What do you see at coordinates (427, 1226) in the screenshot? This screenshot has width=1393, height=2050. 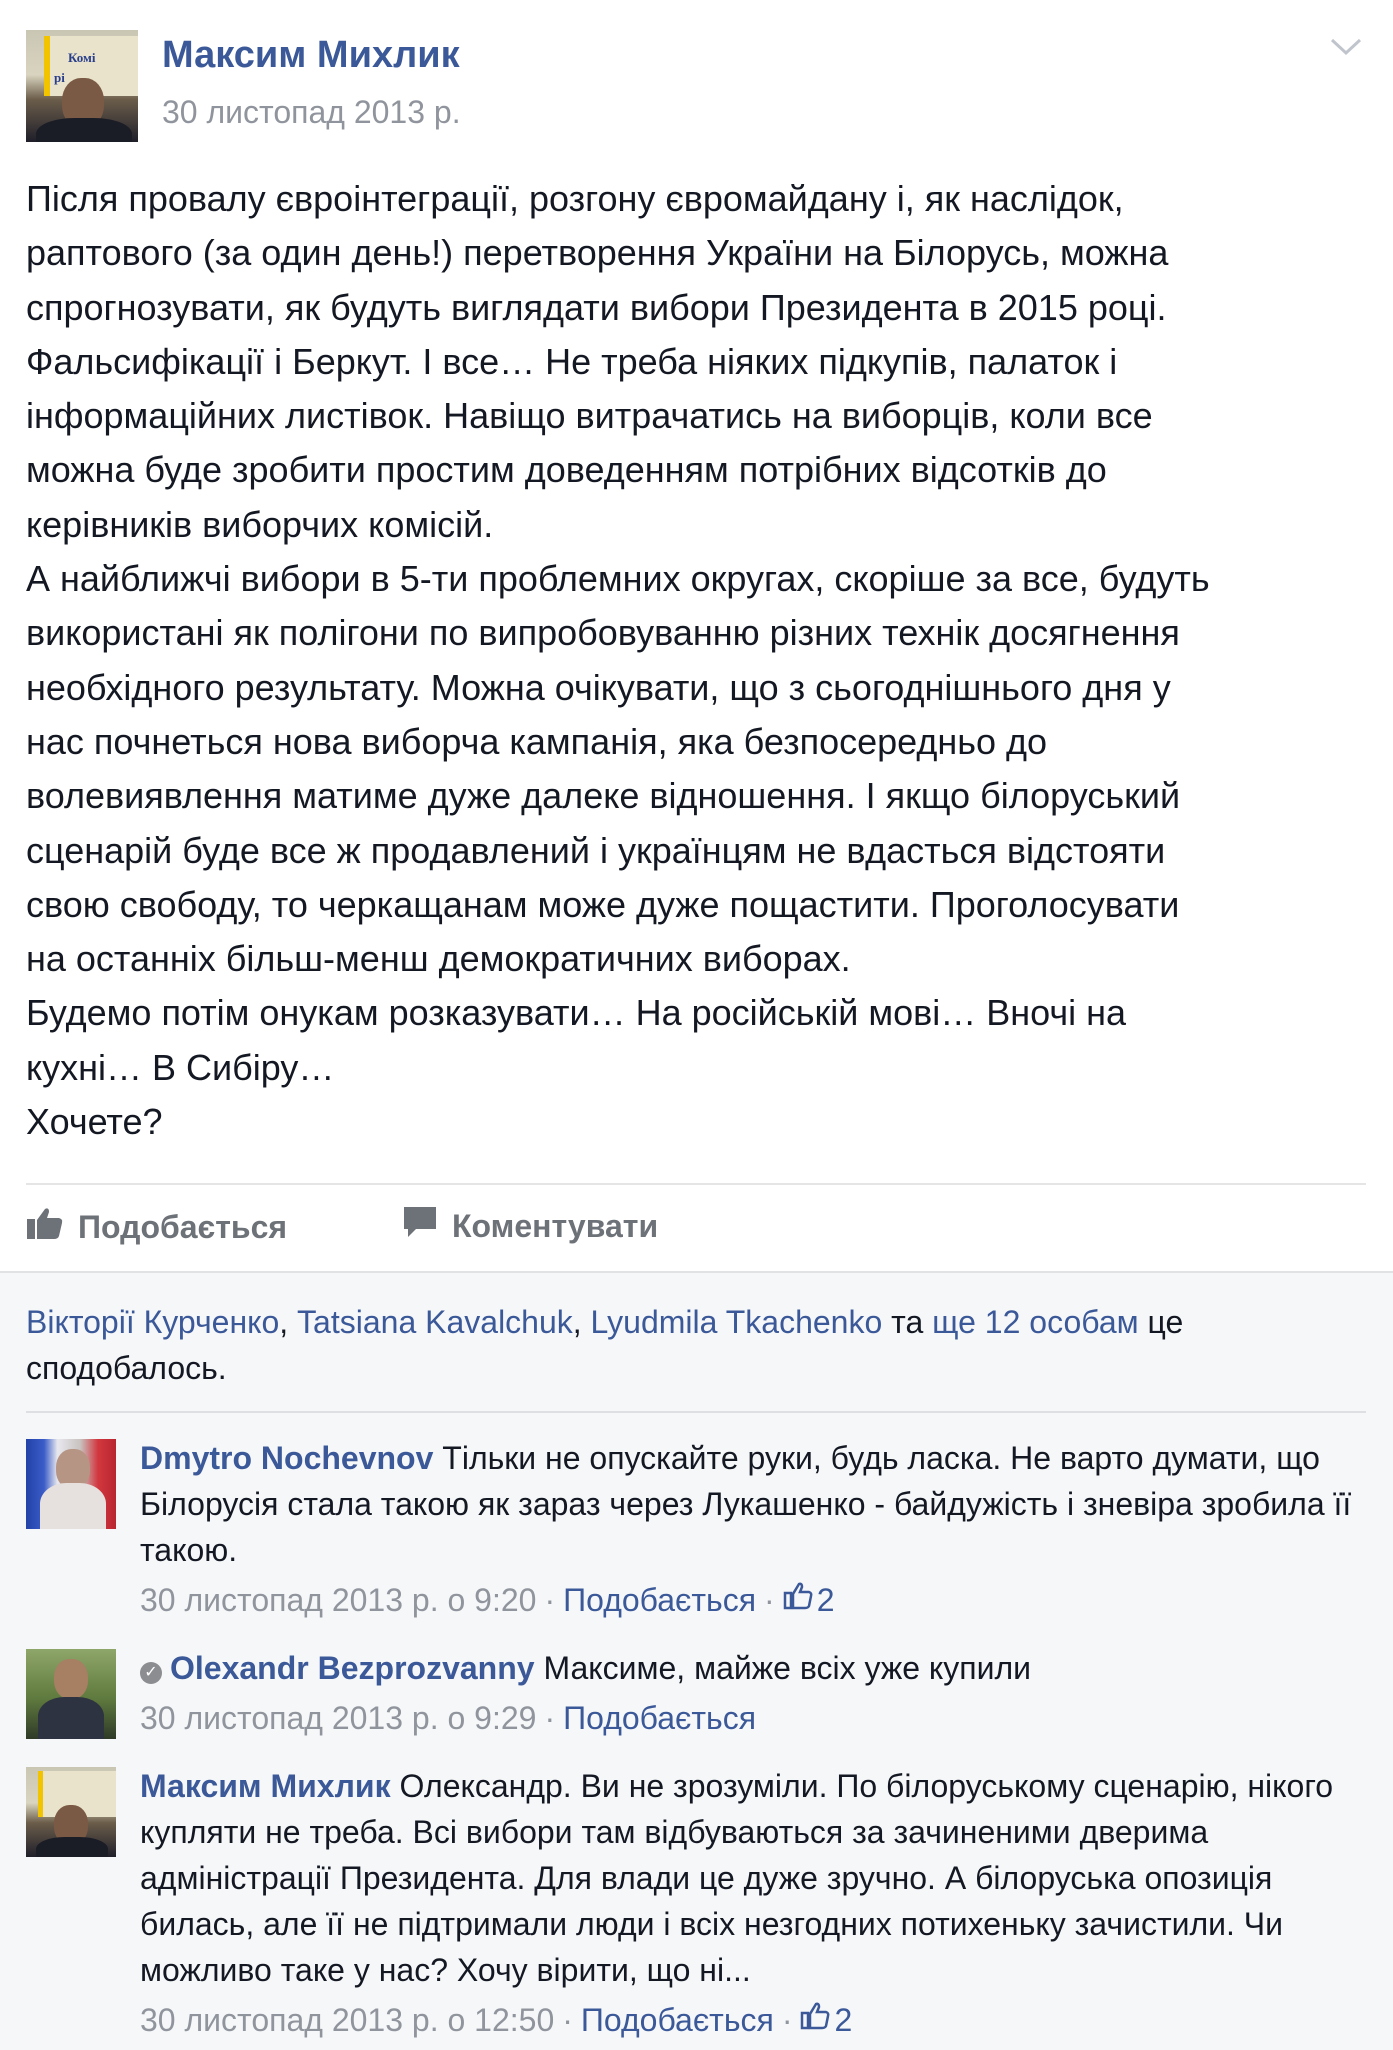 I see `speech-bubble-icon` at bounding box center [427, 1226].